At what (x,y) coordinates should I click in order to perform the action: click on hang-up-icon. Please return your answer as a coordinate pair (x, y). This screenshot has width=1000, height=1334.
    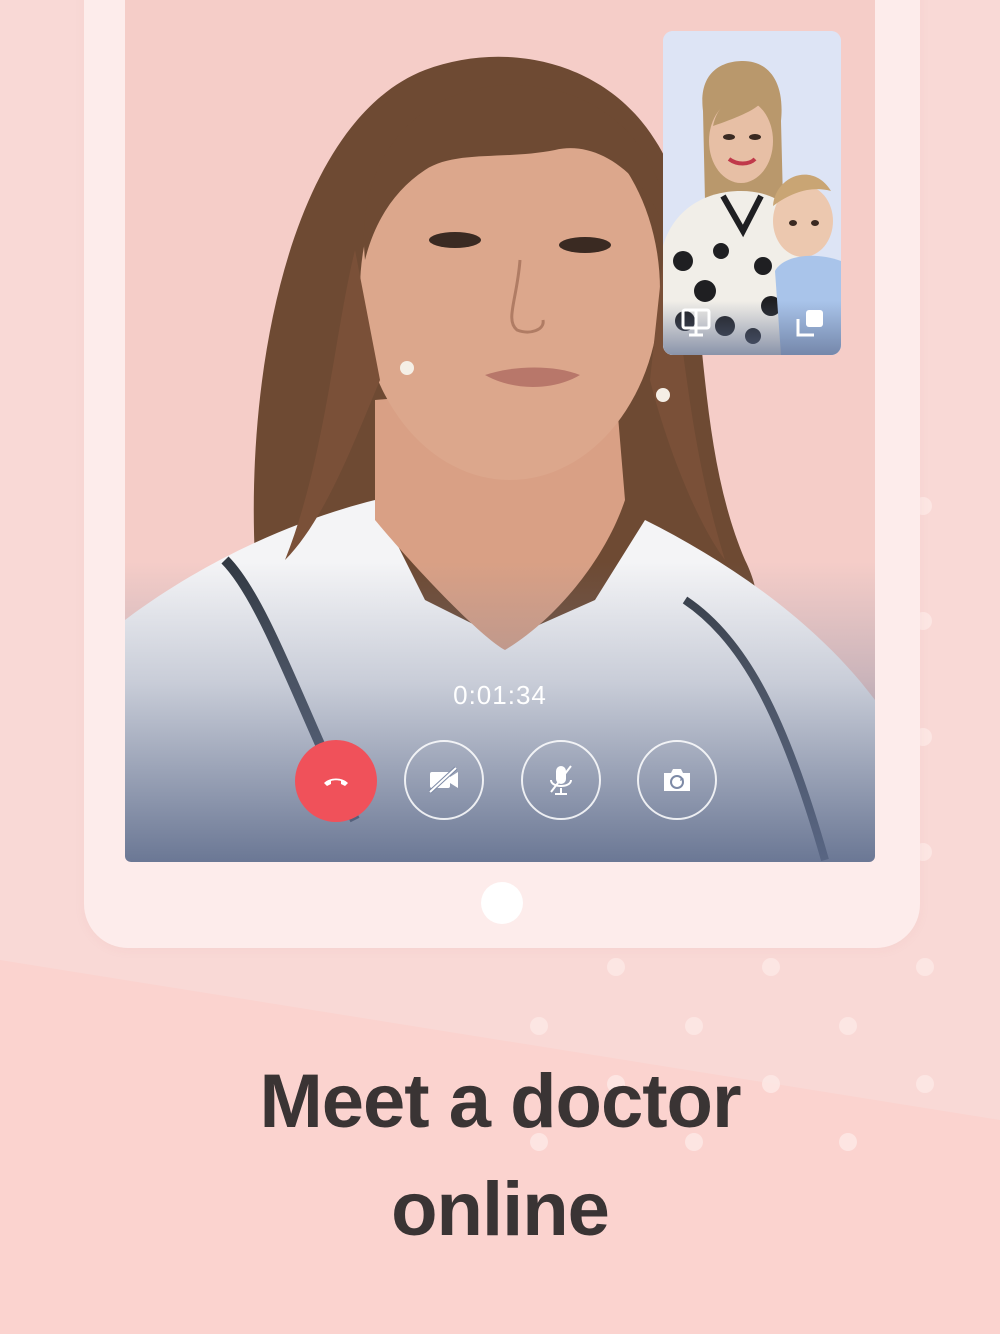
    Looking at the image, I should click on (336, 782).